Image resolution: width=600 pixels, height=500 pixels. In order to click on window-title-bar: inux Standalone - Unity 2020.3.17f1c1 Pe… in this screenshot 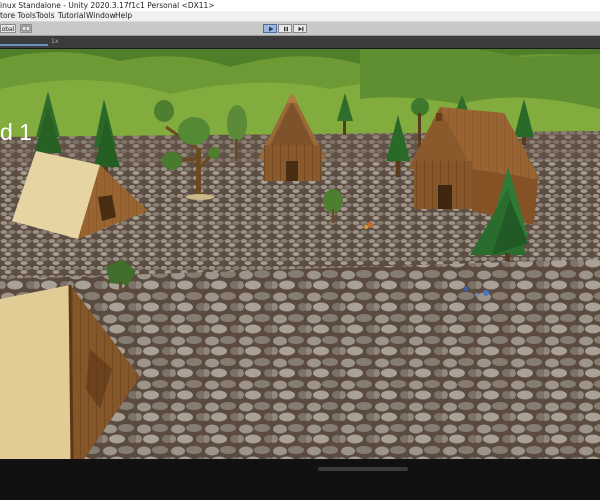, I will do `click(300, 5)`.